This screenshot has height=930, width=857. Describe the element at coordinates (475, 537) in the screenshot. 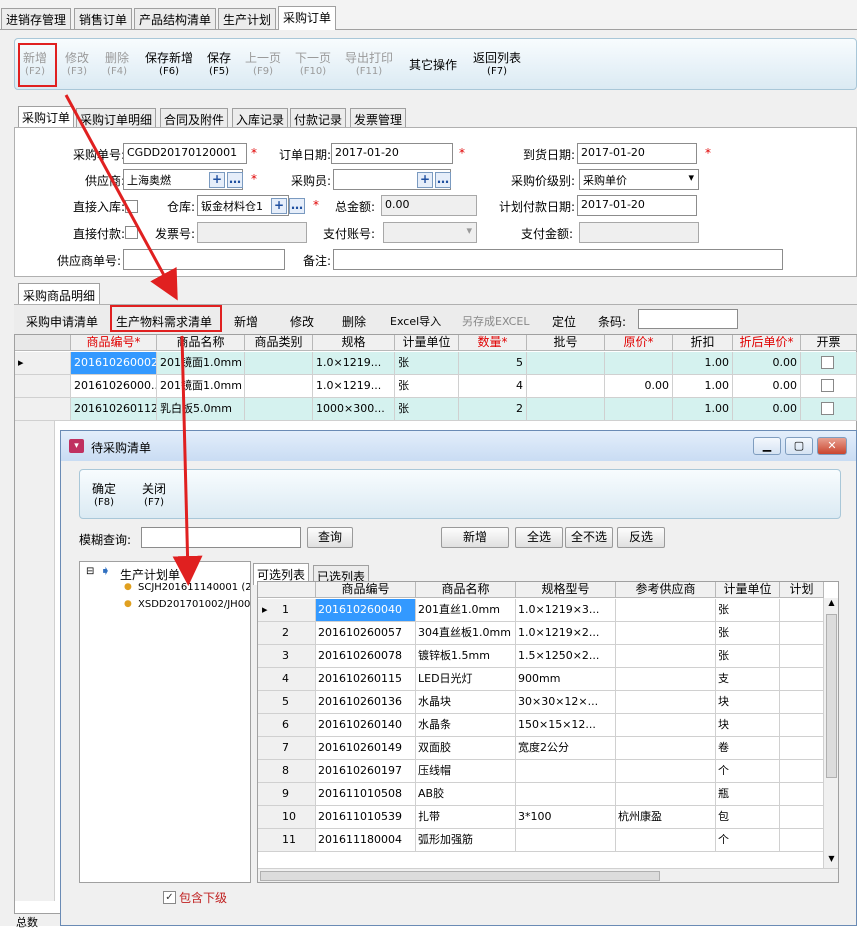

I see `dialog-add-button: 新增` at that location.